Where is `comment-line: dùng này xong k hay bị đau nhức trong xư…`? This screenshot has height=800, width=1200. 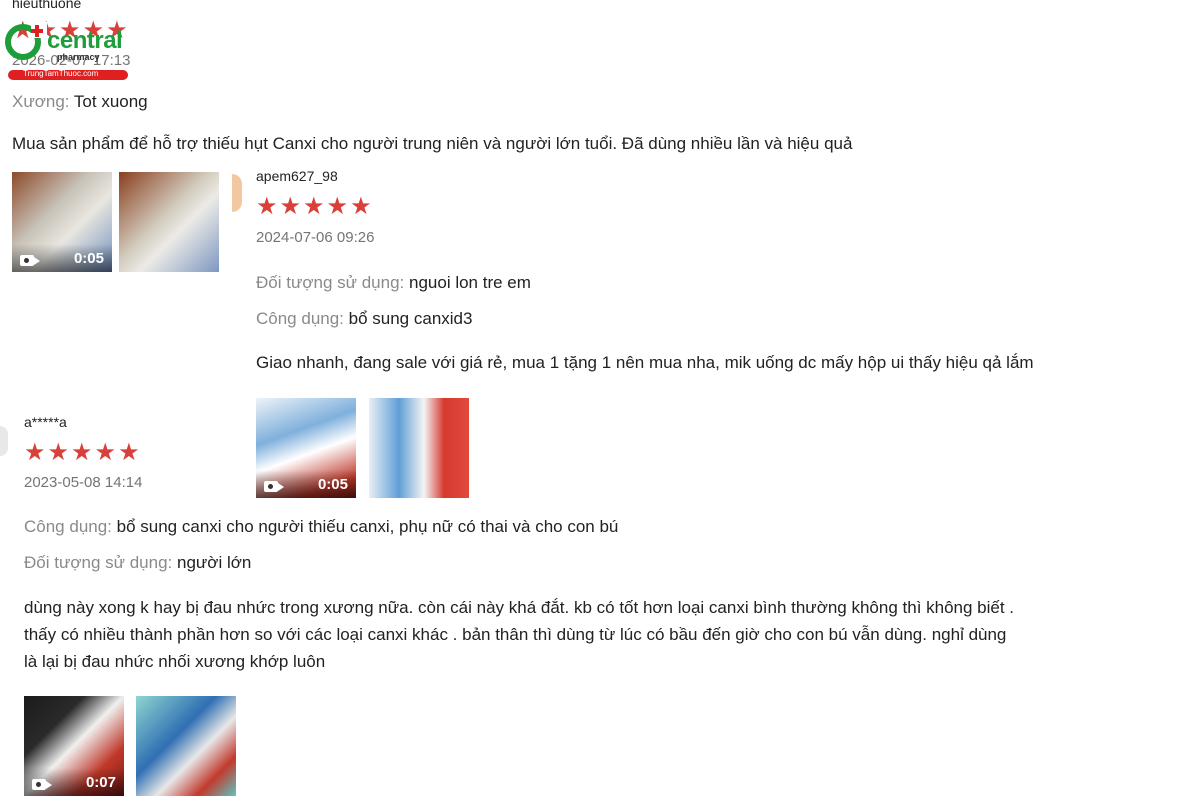 comment-line: dùng này xong k hay bị đau nhức trong xư… is located at coordinates (519, 607).